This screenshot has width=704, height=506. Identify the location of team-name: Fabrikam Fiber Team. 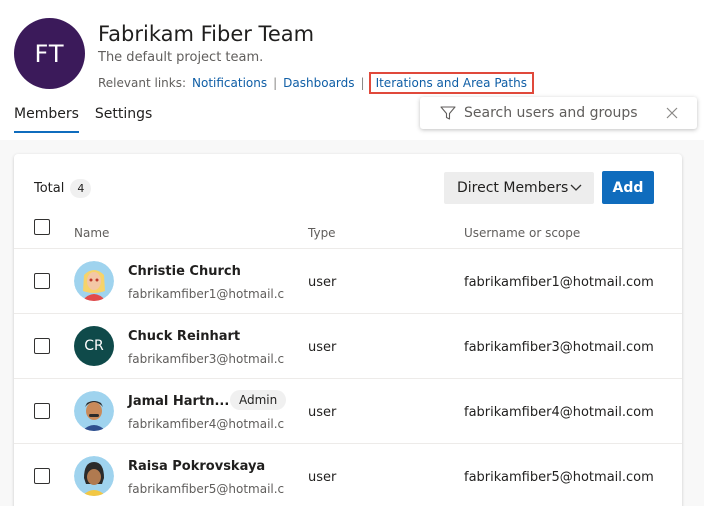
(206, 34).